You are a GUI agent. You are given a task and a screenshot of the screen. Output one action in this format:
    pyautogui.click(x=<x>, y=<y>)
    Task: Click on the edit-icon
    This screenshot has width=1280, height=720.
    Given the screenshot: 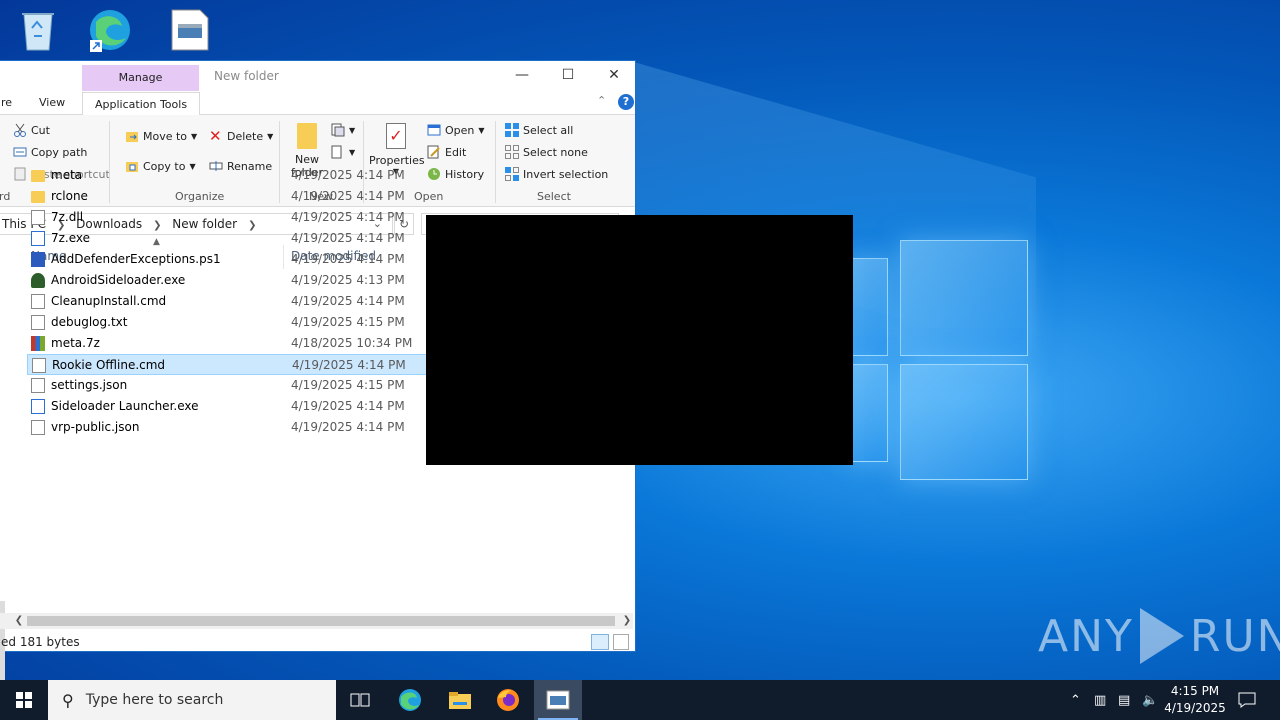 What is the action you would take?
    pyautogui.click(x=434, y=152)
    